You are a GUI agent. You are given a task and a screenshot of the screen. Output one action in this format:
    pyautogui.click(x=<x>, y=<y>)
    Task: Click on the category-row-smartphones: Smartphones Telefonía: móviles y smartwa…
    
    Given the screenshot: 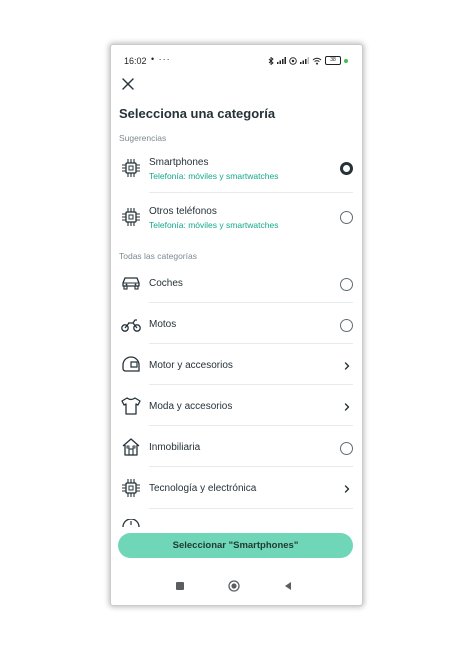 What is the action you would take?
    pyautogui.click(x=236, y=171)
    